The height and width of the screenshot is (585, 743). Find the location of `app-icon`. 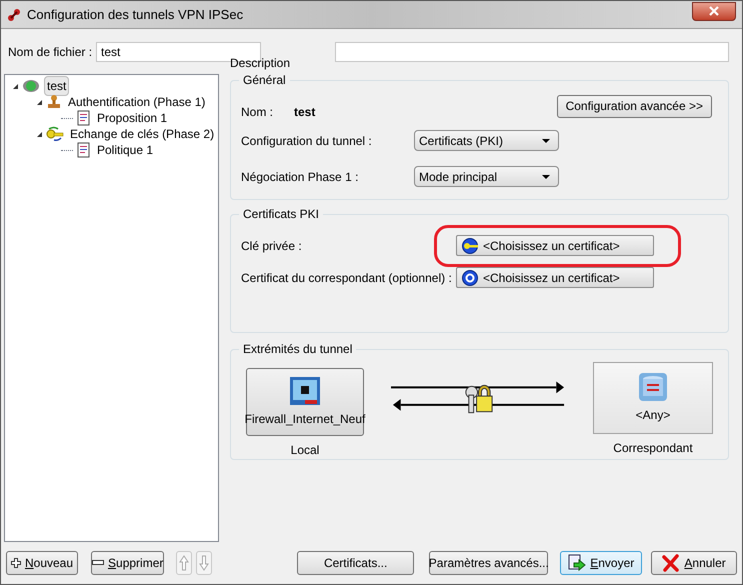

app-icon is located at coordinates (14, 15).